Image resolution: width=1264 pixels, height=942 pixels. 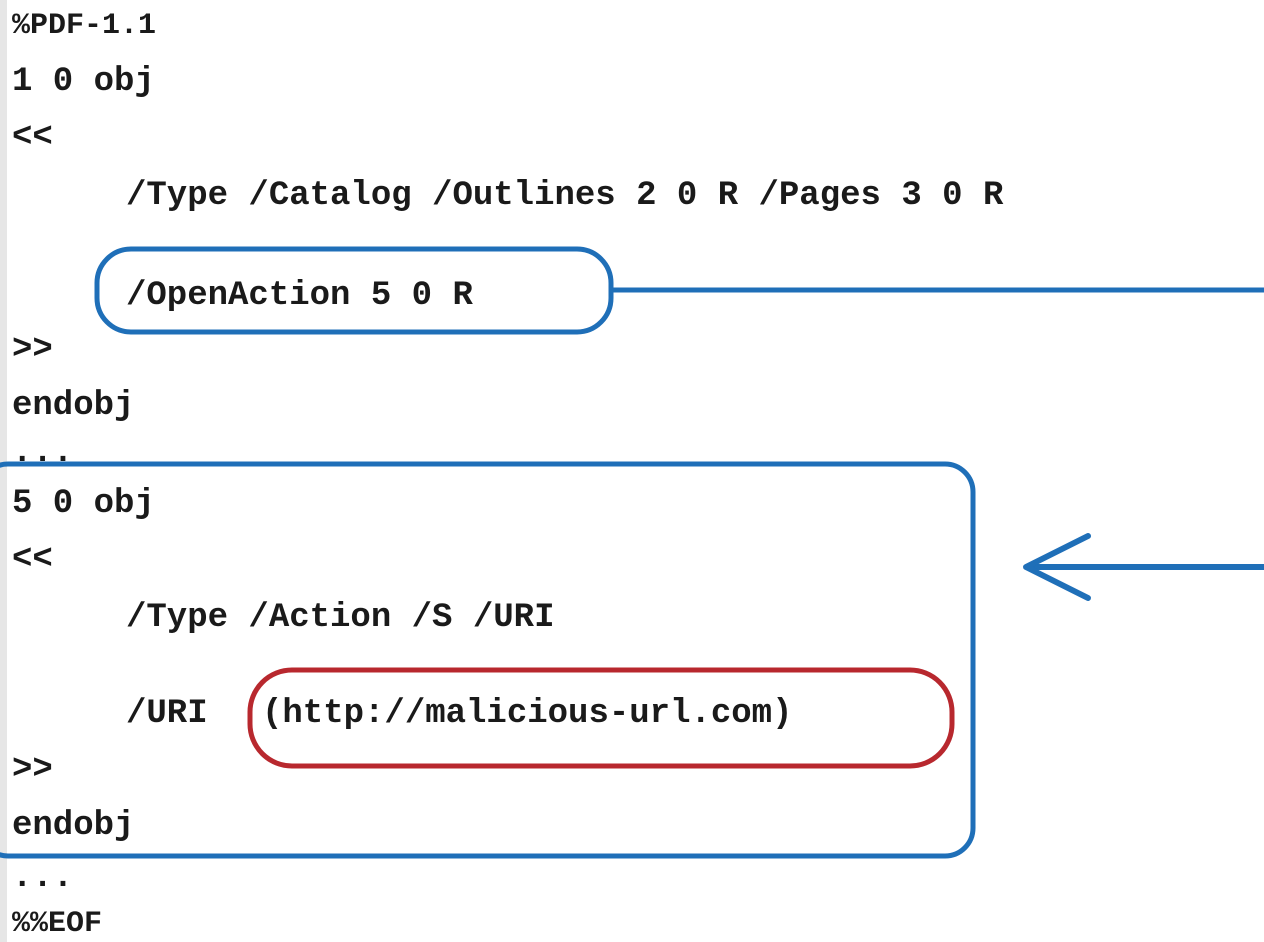 What do you see at coordinates (601, 718) in the screenshot?
I see `malicious-url-highlight` at bounding box center [601, 718].